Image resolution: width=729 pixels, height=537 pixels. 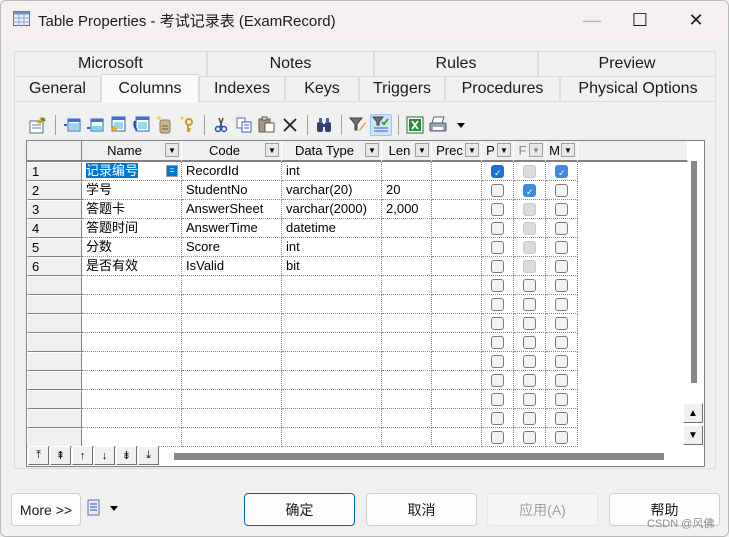 I want to click on column-header-prec: Prec ▼, so click(x=457, y=151).